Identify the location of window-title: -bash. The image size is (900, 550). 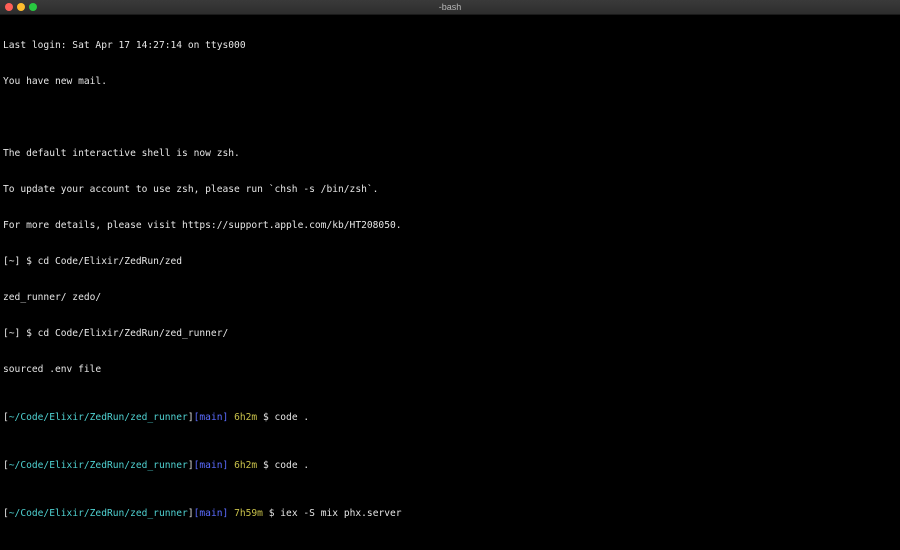
(450, 7).